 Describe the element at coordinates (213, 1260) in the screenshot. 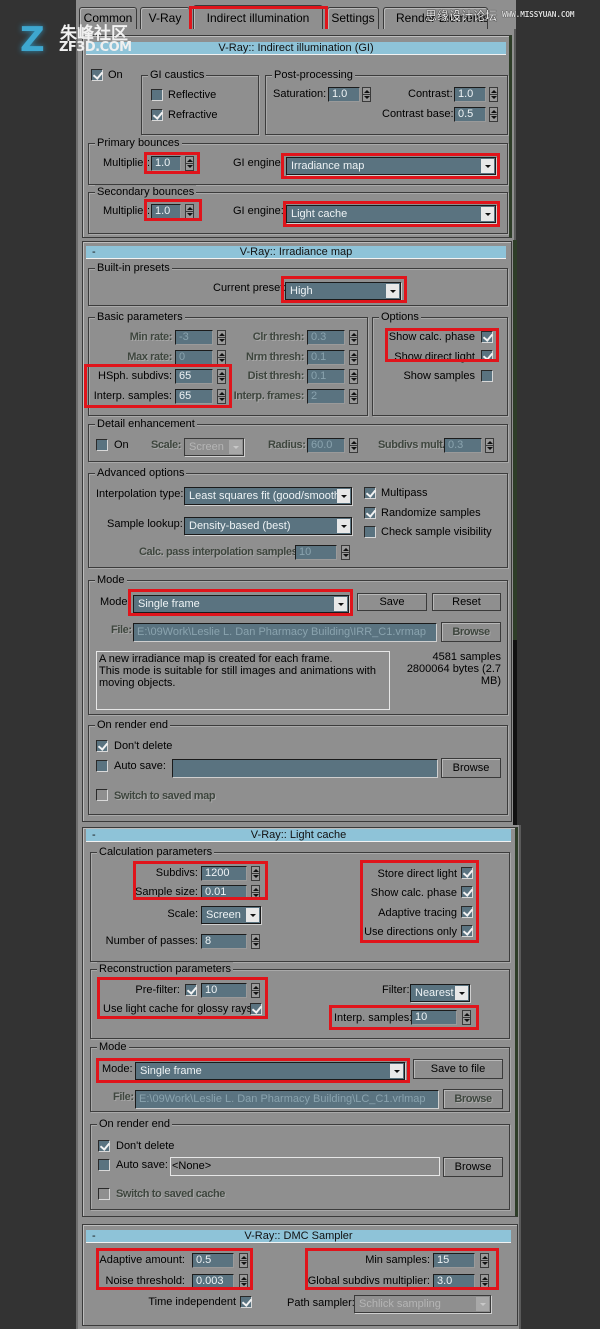

I see `adaptive-amount-field: 0.5` at that location.